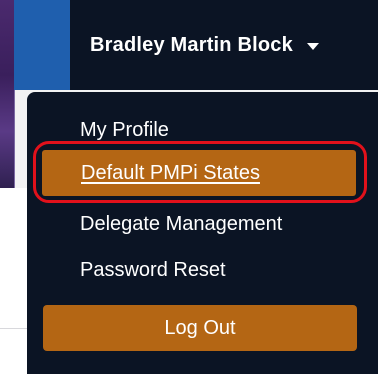  I want to click on logout-button: Log Out, so click(200, 328).